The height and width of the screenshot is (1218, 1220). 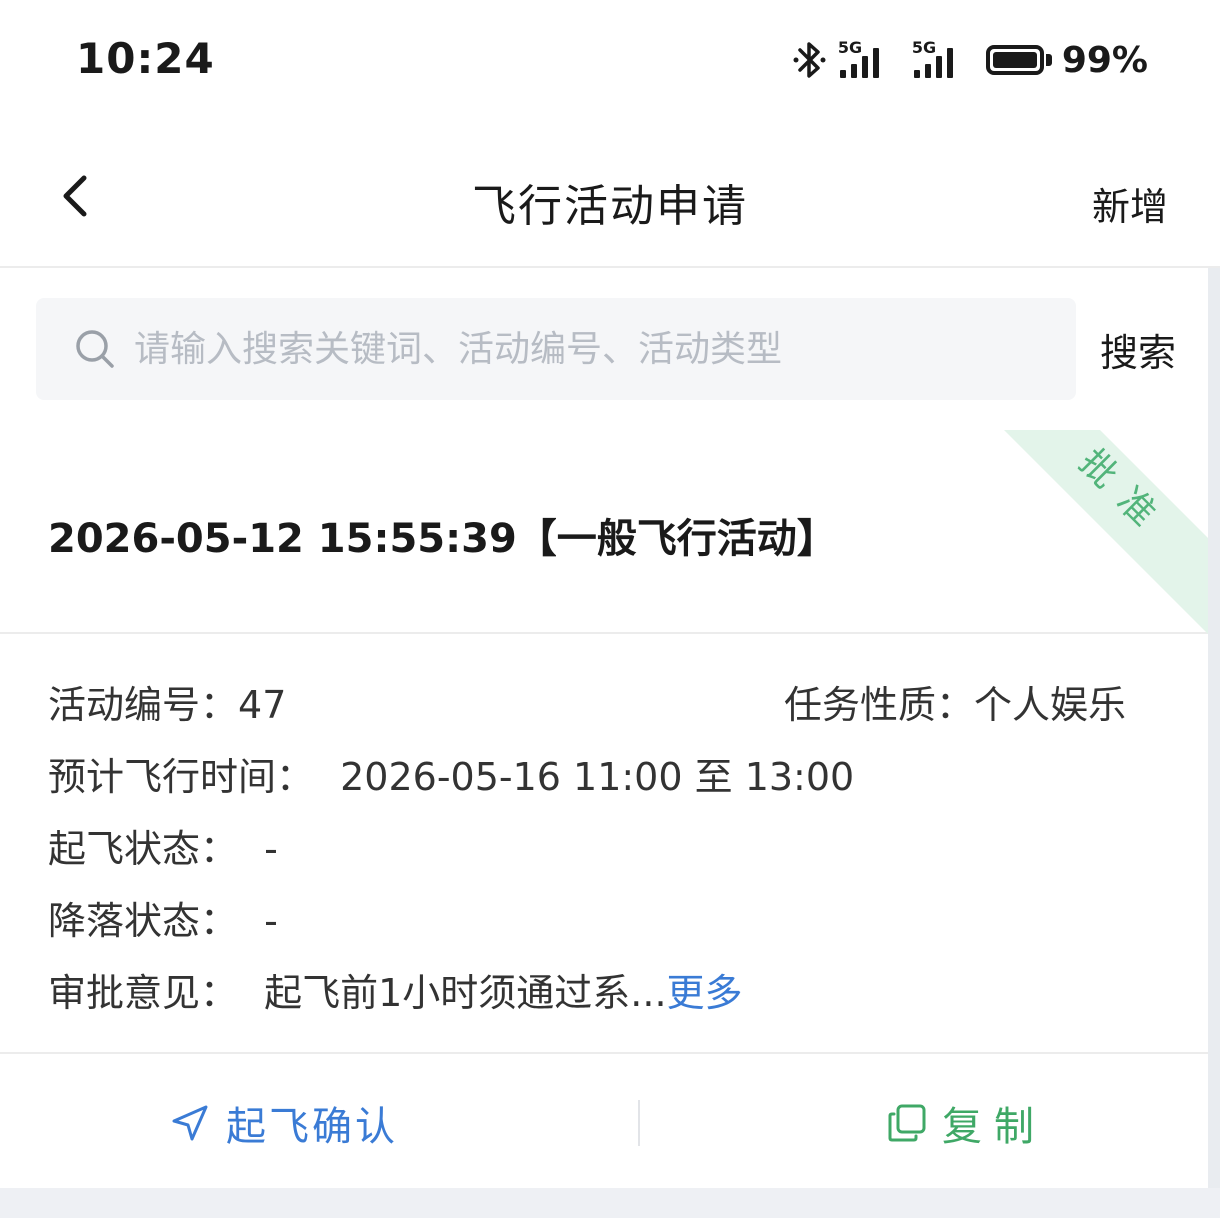 What do you see at coordinates (994, 1127) in the screenshot?
I see `copy-label: 复制` at bounding box center [994, 1127].